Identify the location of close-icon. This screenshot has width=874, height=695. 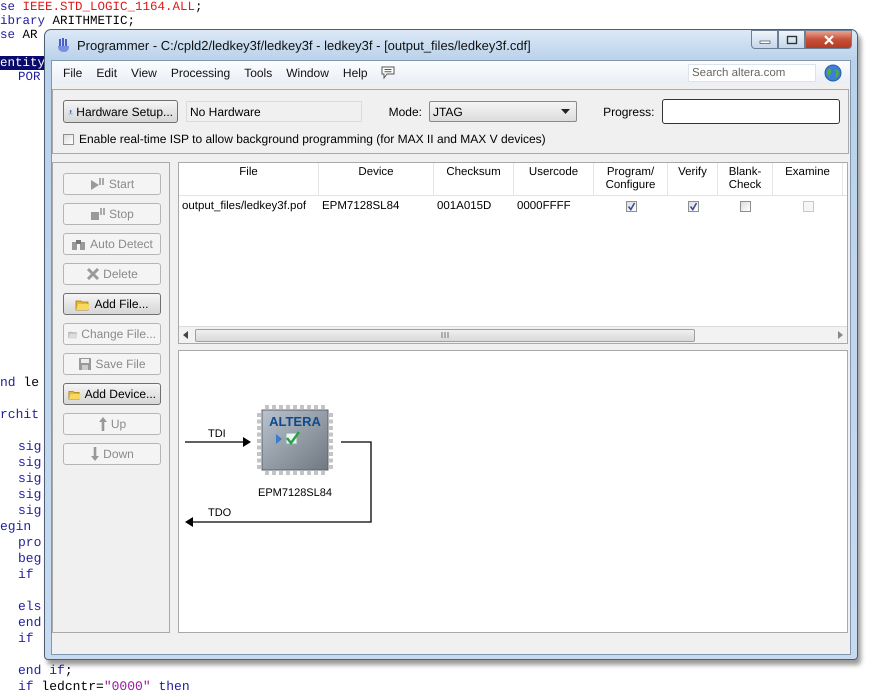
(828, 39).